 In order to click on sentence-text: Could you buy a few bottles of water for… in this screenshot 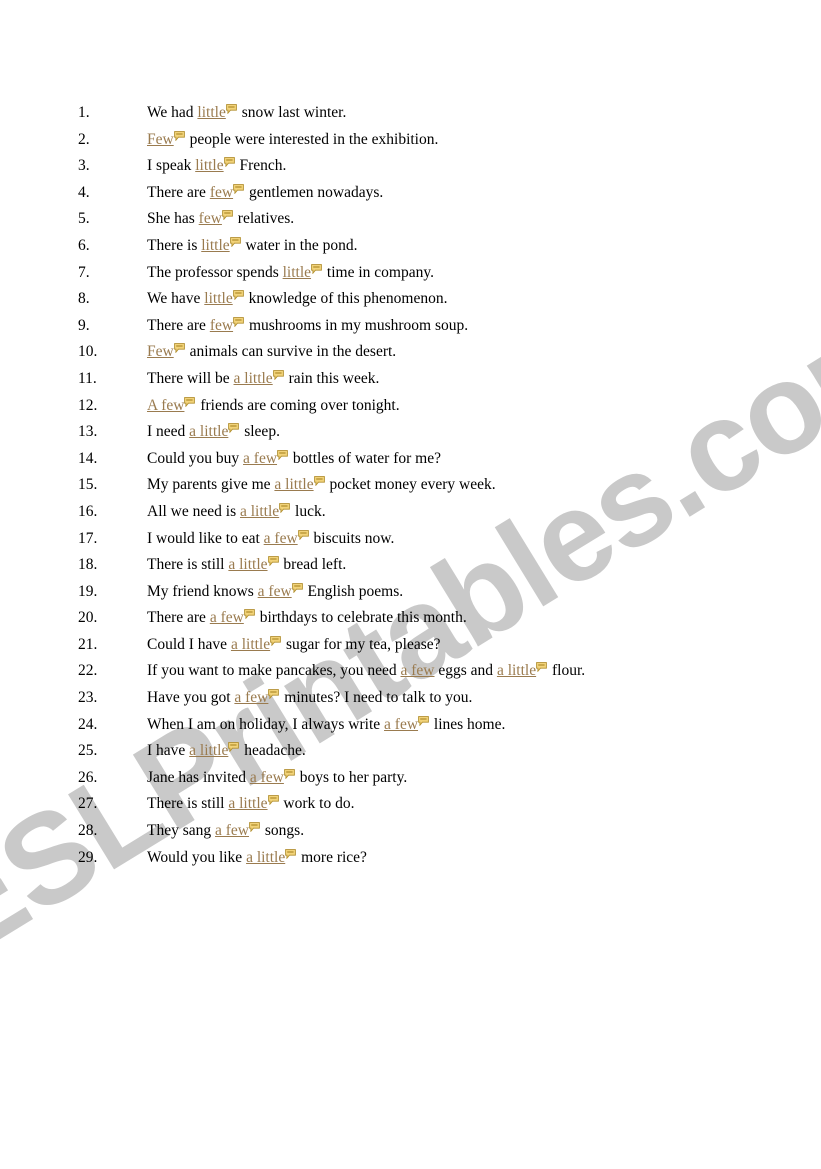, I will do `click(294, 459)`.